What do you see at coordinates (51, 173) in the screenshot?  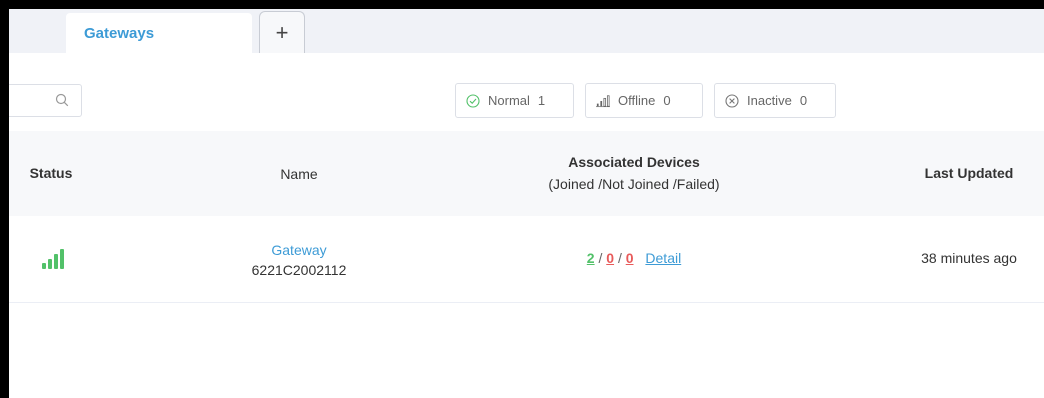 I see `column-status: Status` at bounding box center [51, 173].